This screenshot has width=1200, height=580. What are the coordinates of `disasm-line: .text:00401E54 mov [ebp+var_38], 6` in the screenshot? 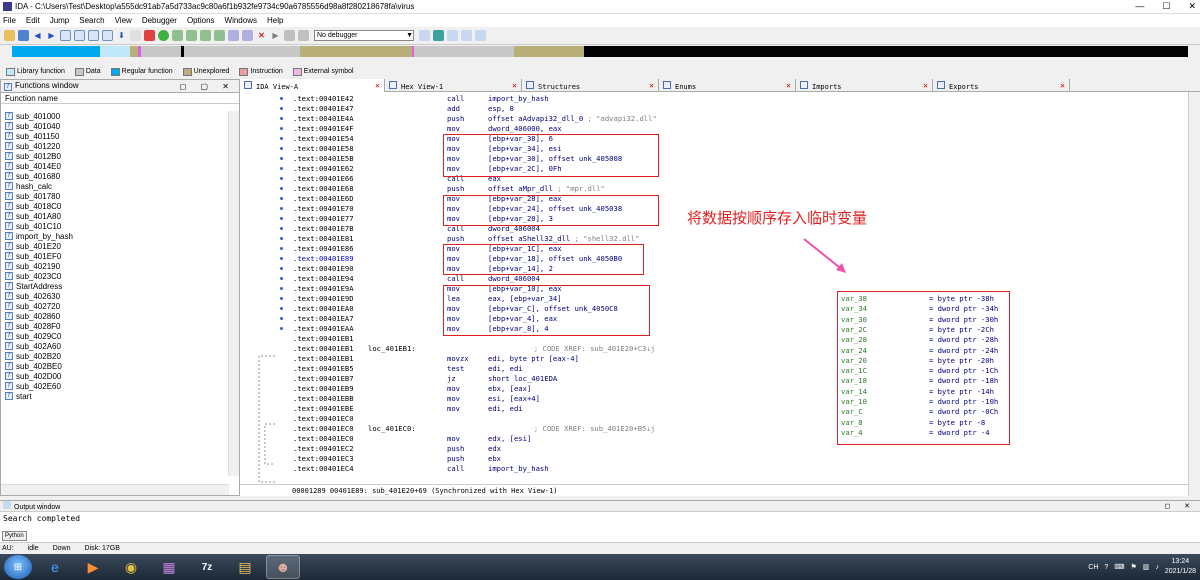 It's located at (714, 139).